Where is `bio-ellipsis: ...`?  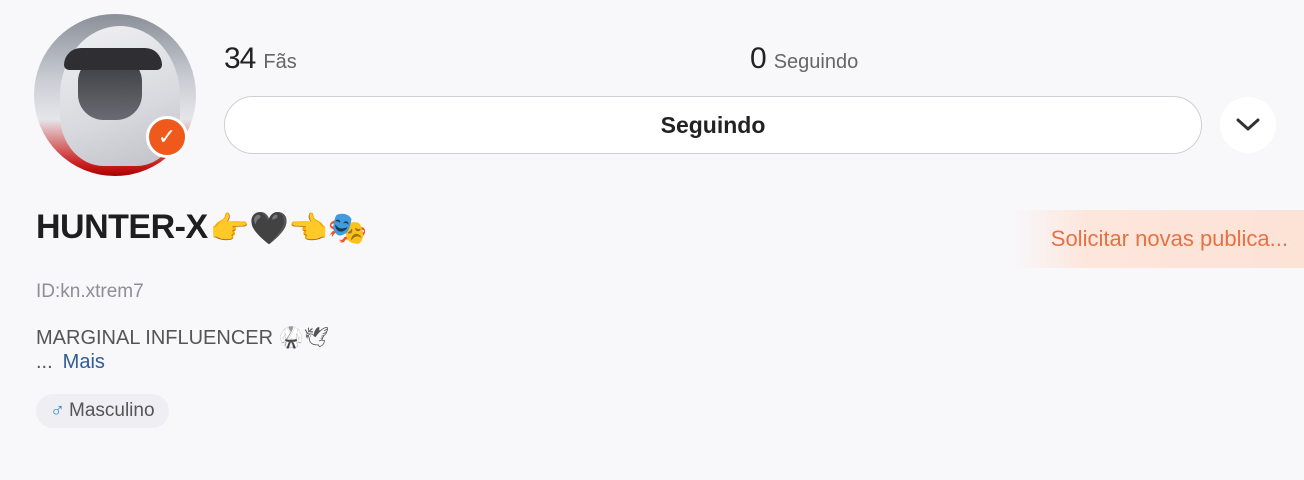 bio-ellipsis: ... is located at coordinates (44, 362).